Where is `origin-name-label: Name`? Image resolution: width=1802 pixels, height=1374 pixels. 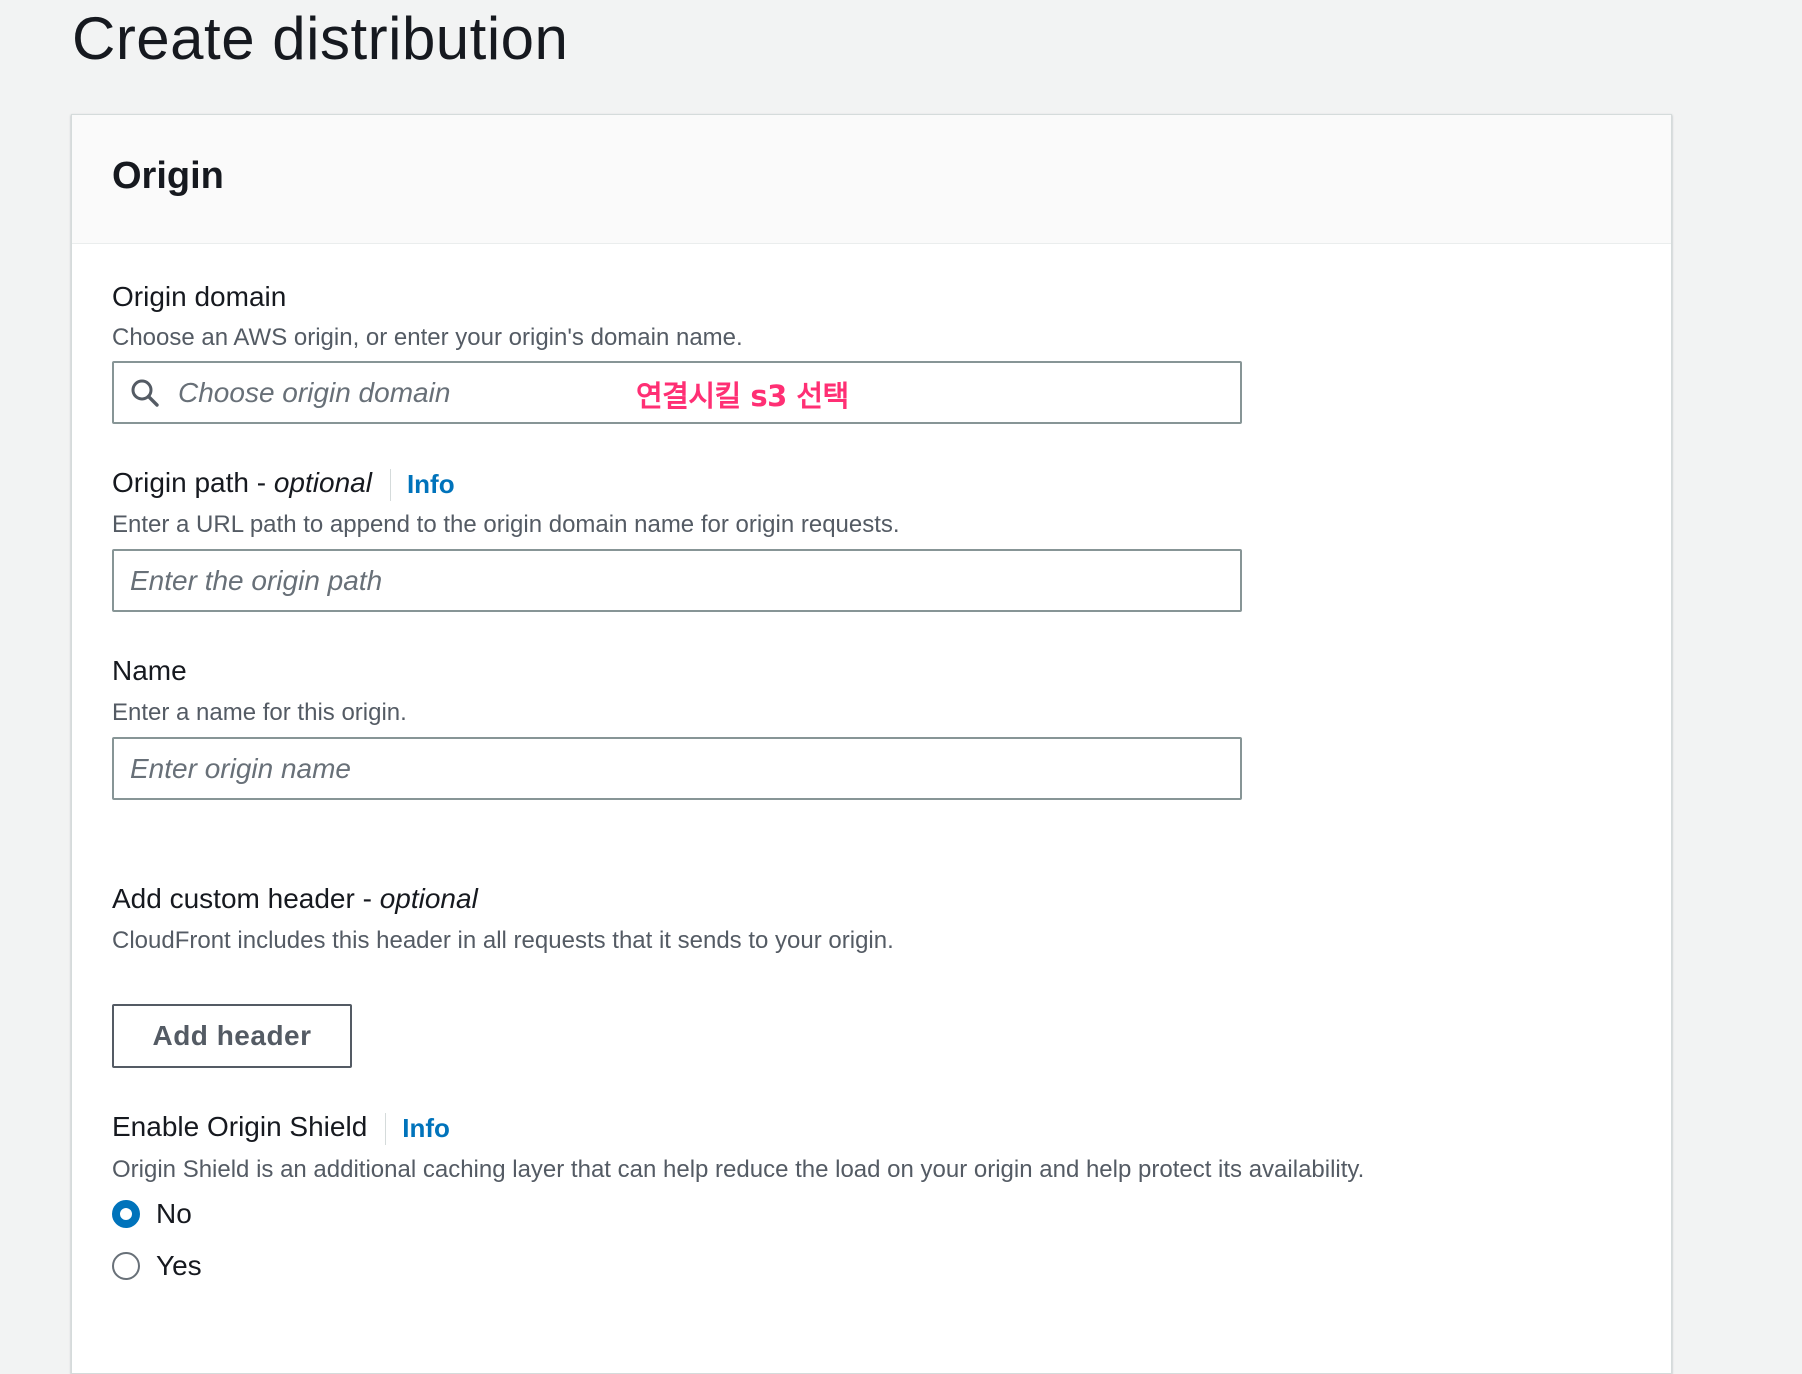 origin-name-label: Name is located at coordinates (149, 670).